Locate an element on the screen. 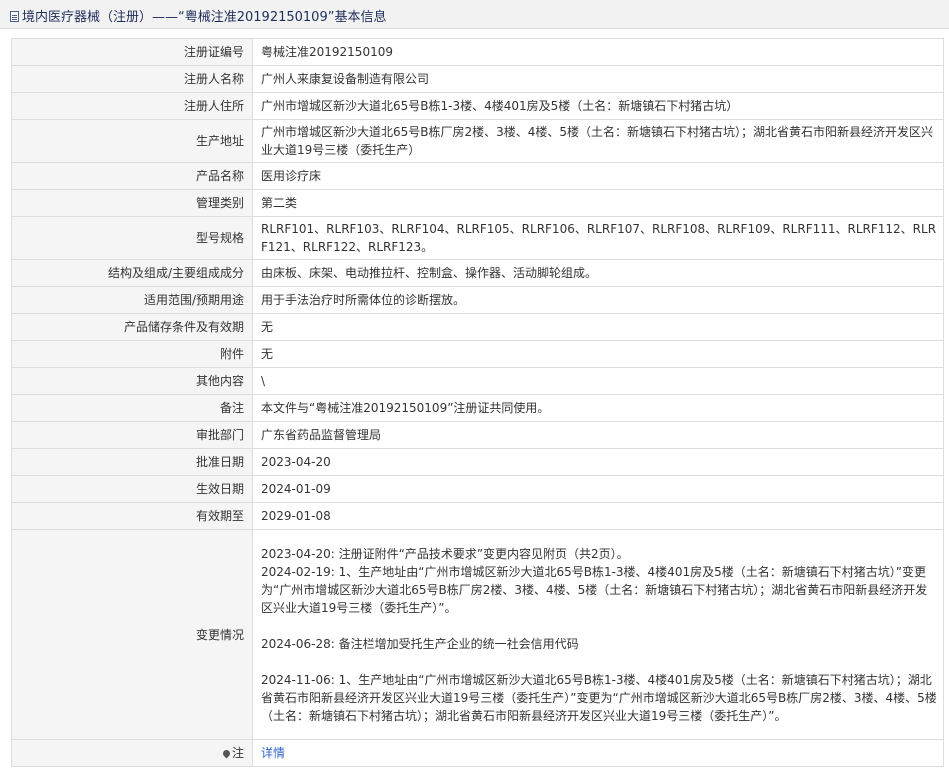 Image resolution: width=949 pixels, height=784 pixels. page-title: 境内医疗器械（注册）——“粤械注准20192150109”基本信息 is located at coordinates (204, 17).